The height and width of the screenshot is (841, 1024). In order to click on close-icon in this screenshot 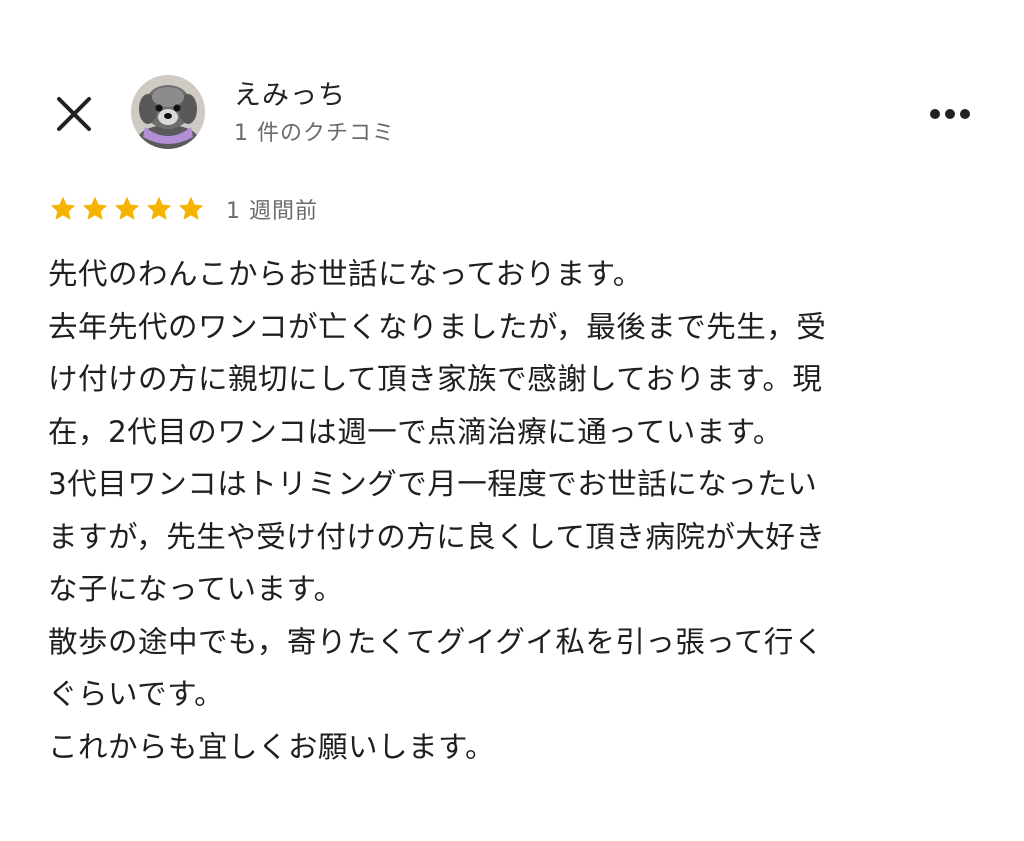, I will do `click(74, 114)`.